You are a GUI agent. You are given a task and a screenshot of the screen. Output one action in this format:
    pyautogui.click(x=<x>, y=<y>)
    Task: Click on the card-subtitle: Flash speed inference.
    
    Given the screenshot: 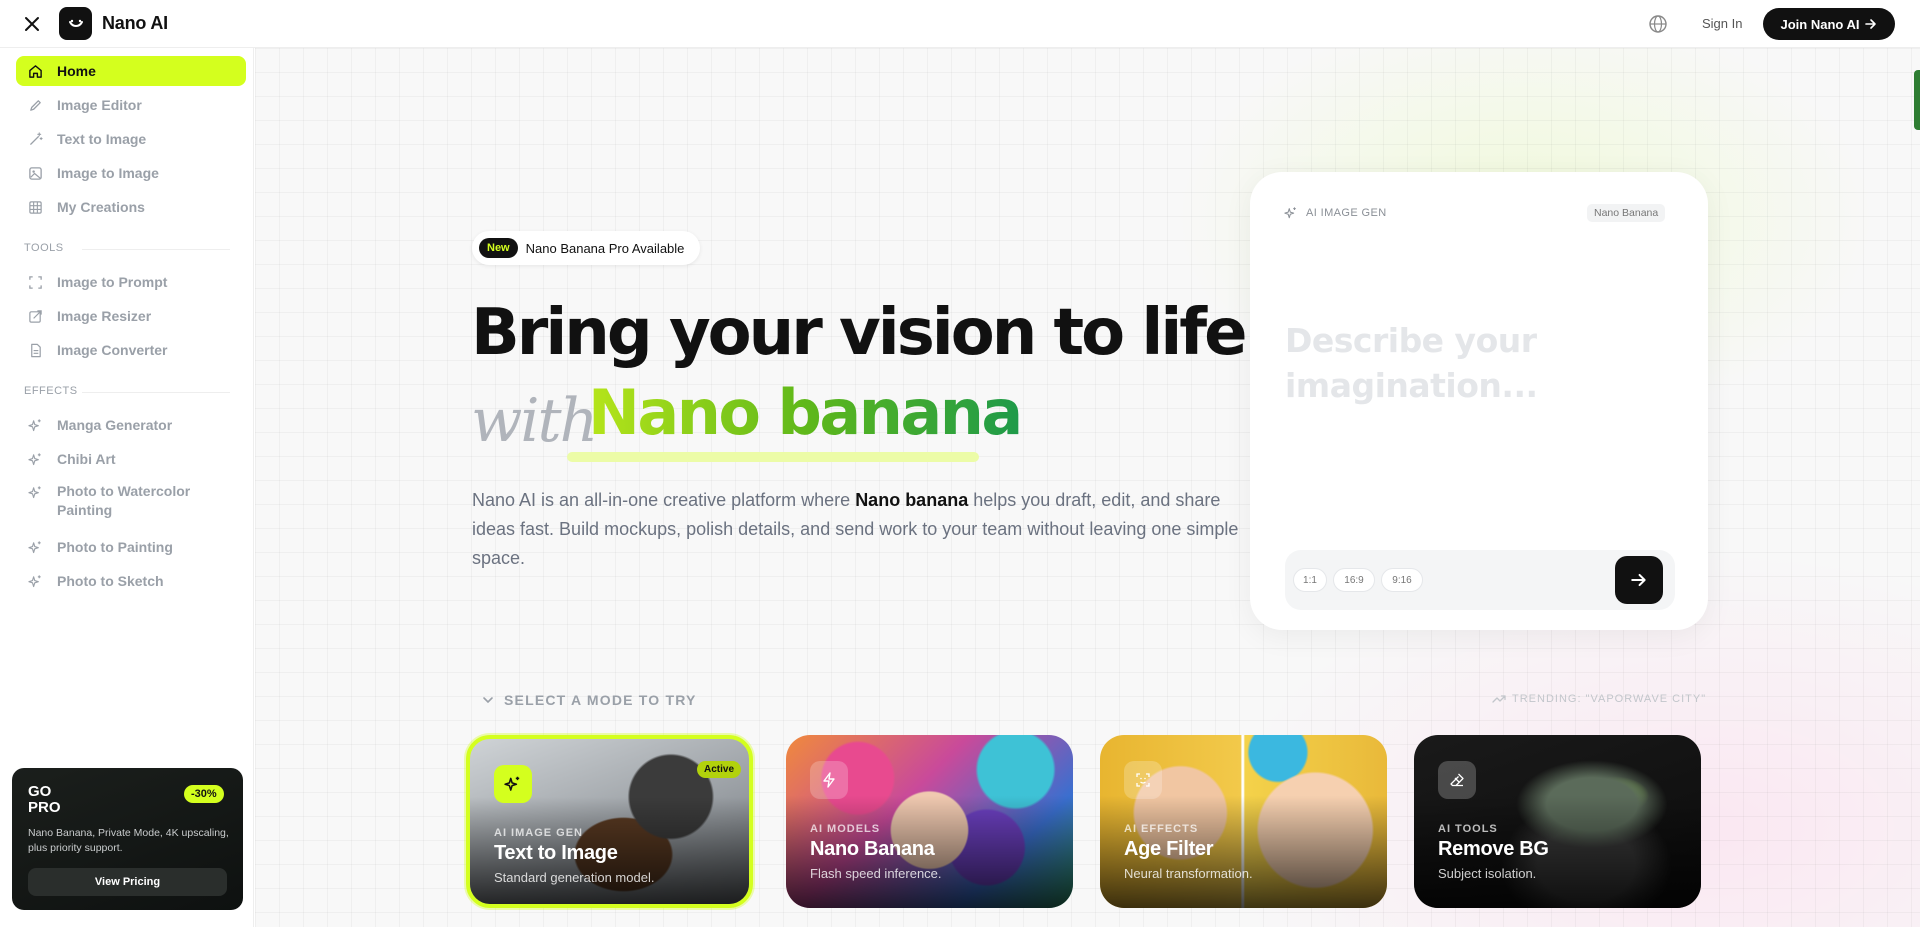 What is the action you would take?
    pyautogui.click(x=876, y=873)
    